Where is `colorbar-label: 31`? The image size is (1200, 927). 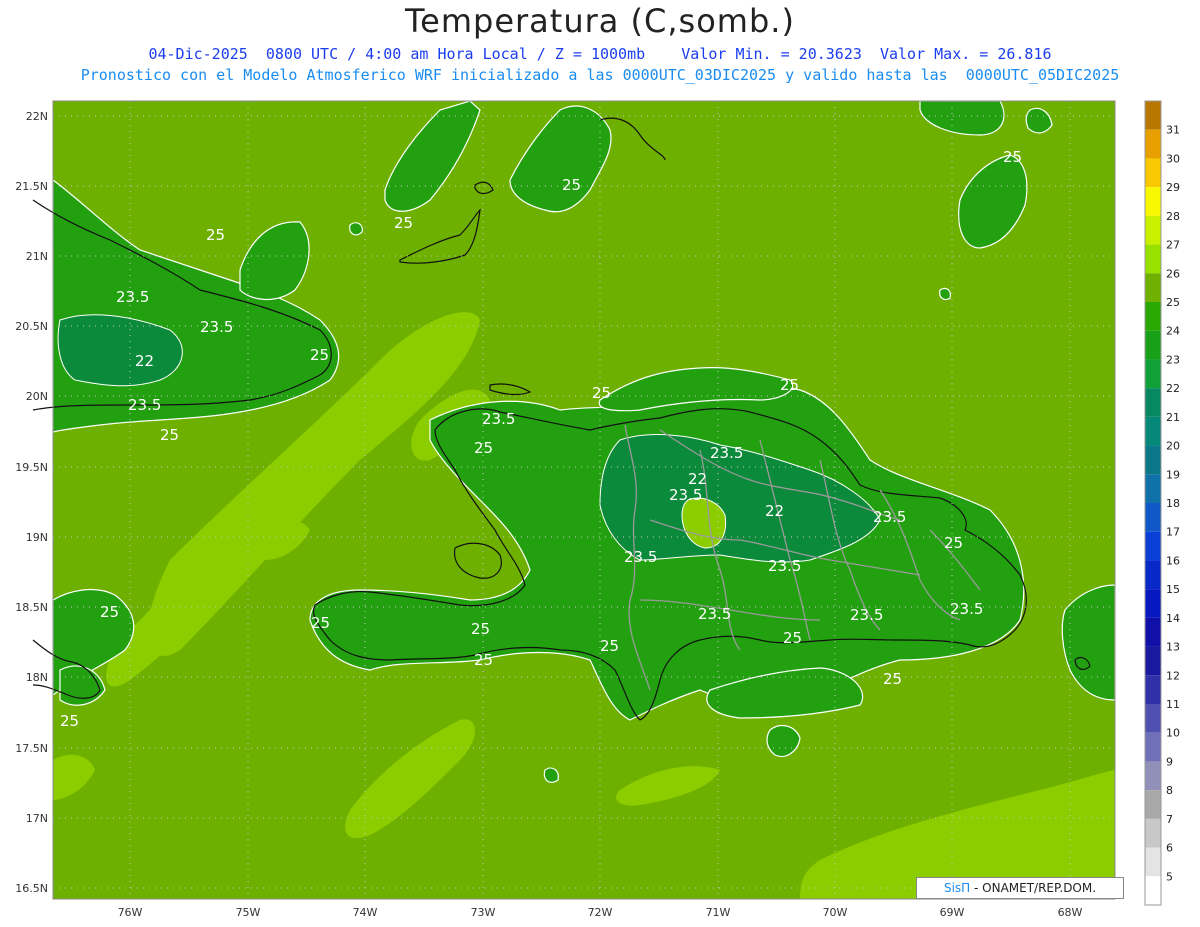 colorbar-label: 31 is located at coordinates (1173, 130).